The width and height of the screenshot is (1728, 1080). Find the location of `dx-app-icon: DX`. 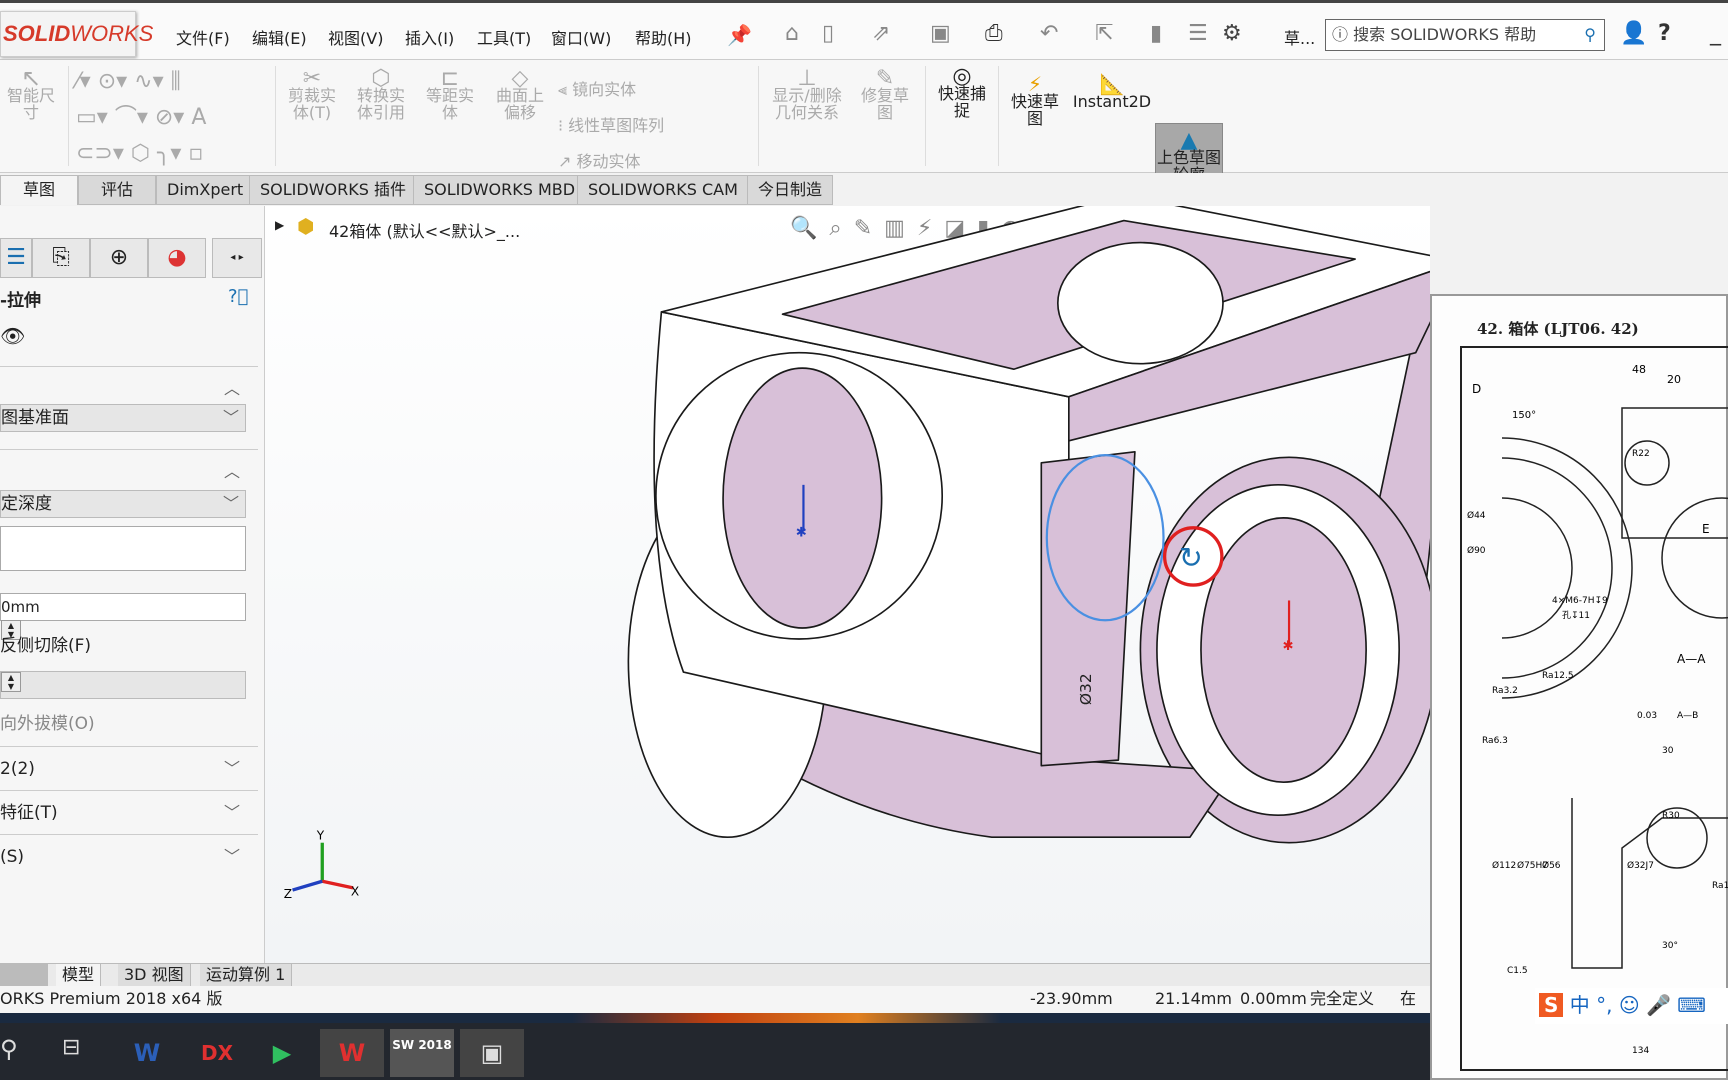

dx-app-icon: DX is located at coordinates (217, 1053).